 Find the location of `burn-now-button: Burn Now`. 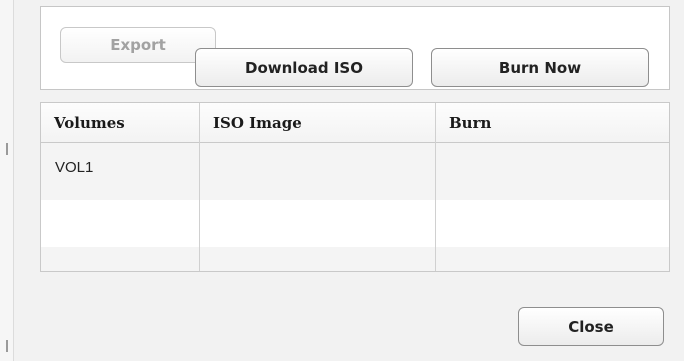

burn-now-button: Burn Now is located at coordinates (540, 67).